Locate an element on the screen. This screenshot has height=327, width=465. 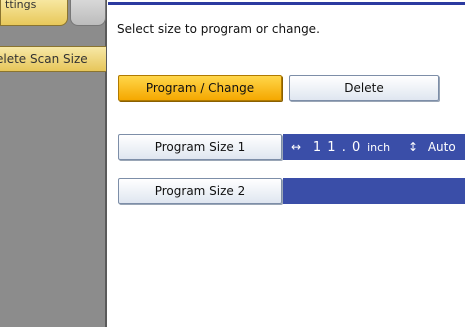
settings-tab-label: ttings is located at coordinates (21, 5).